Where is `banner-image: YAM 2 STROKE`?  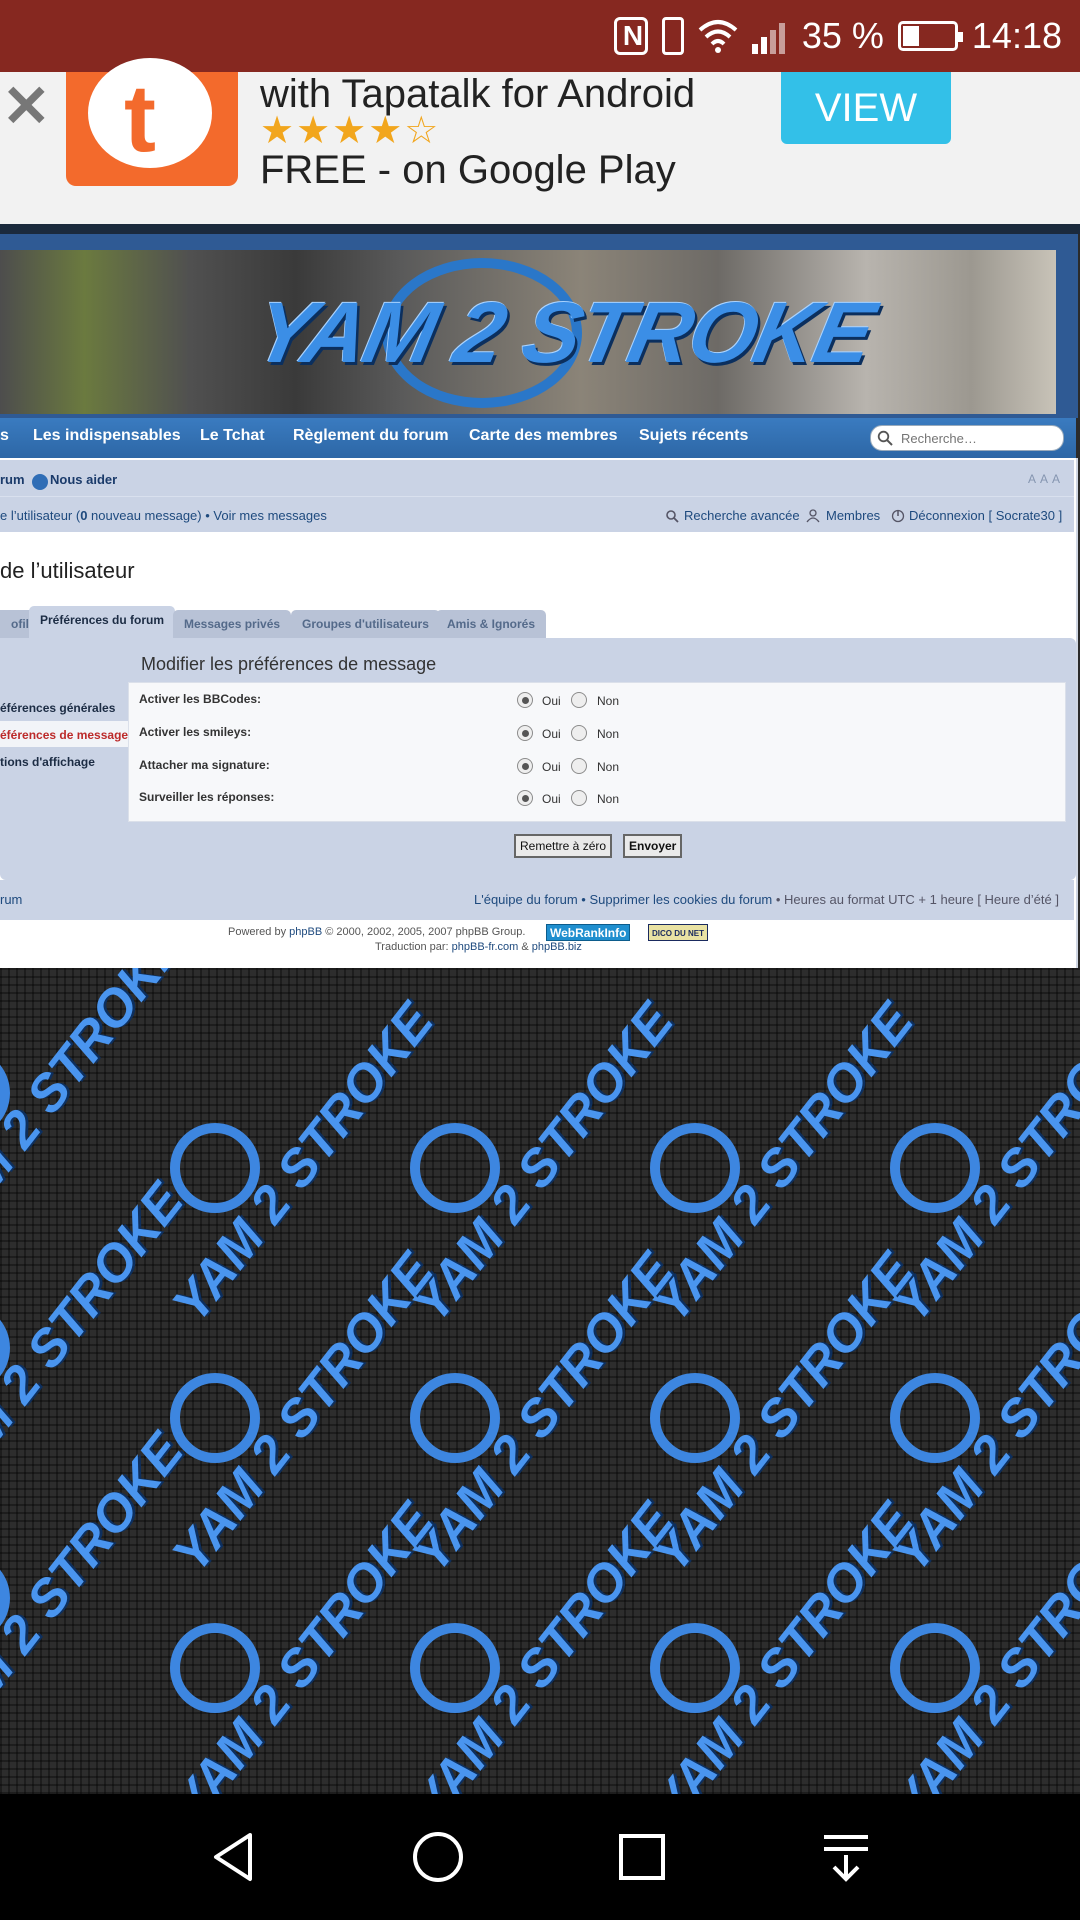 banner-image: YAM 2 STROKE is located at coordinates (528, 332).